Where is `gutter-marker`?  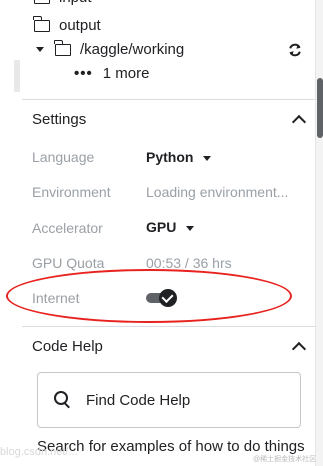
gutter-marker is located at coordinates (17, 76).